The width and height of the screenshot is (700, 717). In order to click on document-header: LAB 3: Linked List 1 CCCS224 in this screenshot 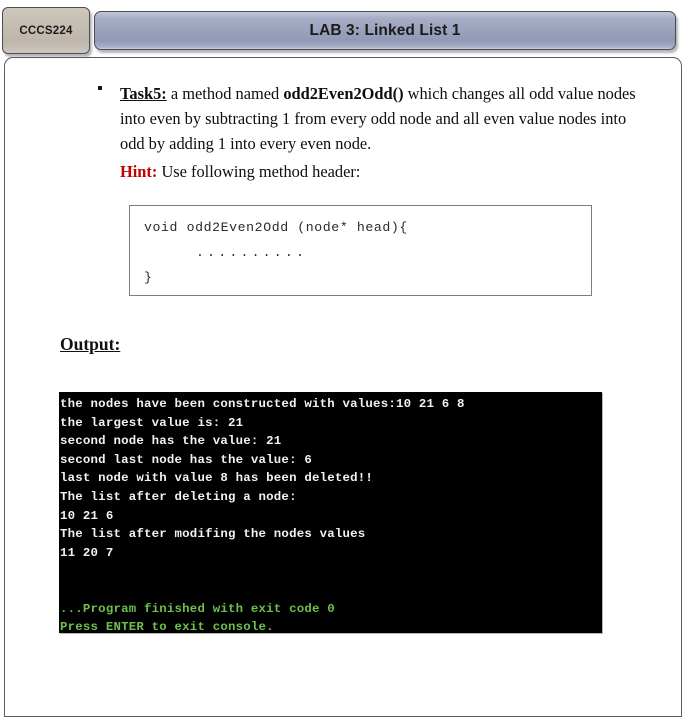, I will do `click(350, 30)`.